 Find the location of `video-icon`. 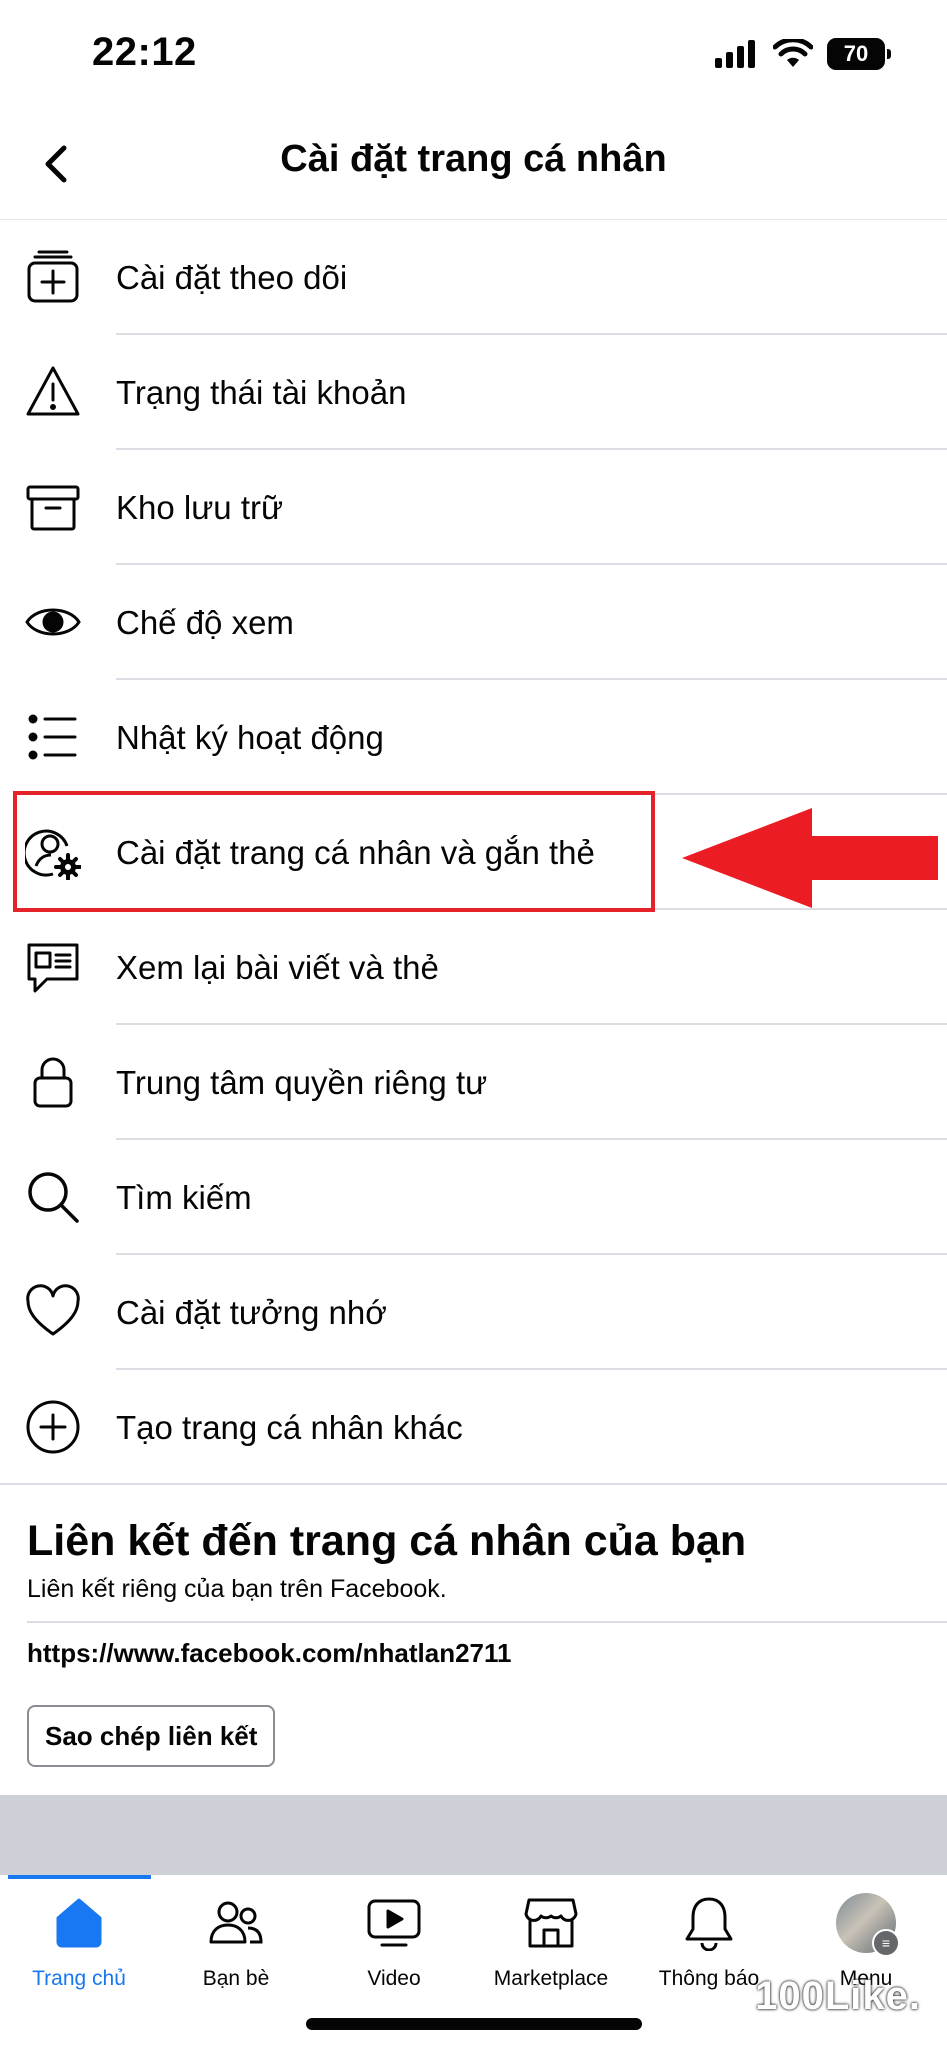

video-icon is located at coordinates (394, 1923).